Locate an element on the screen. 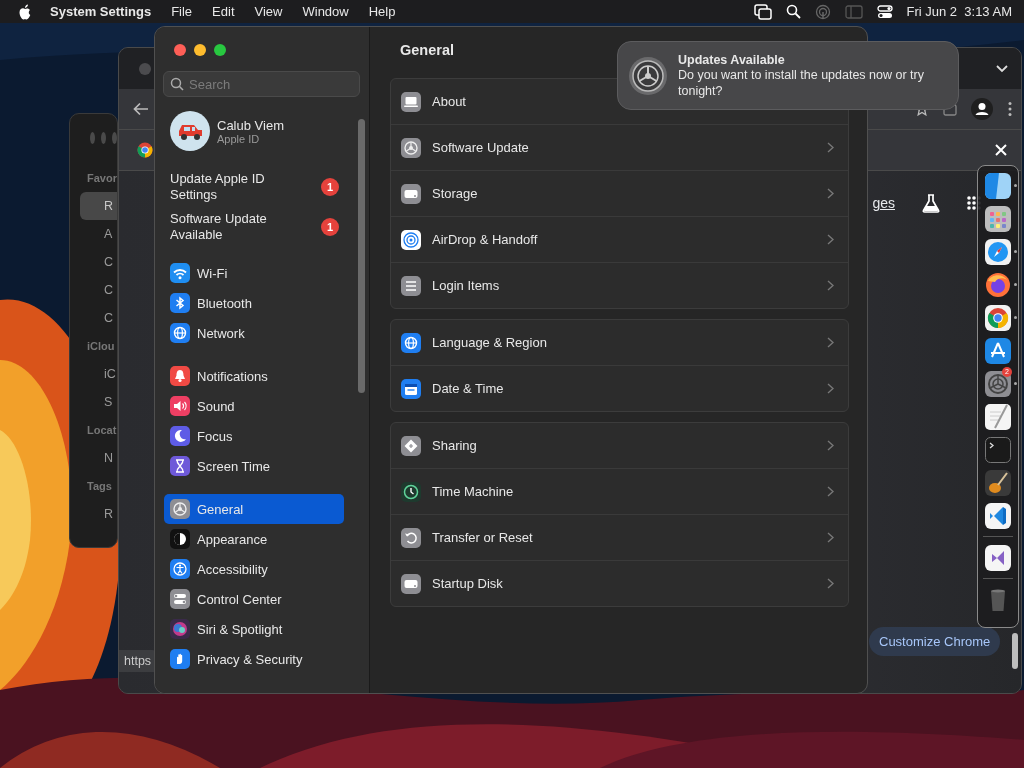 Image resolution: width=1024 pixels, height=768 pixels. terminal-icon is located at coordinates (998, 449).